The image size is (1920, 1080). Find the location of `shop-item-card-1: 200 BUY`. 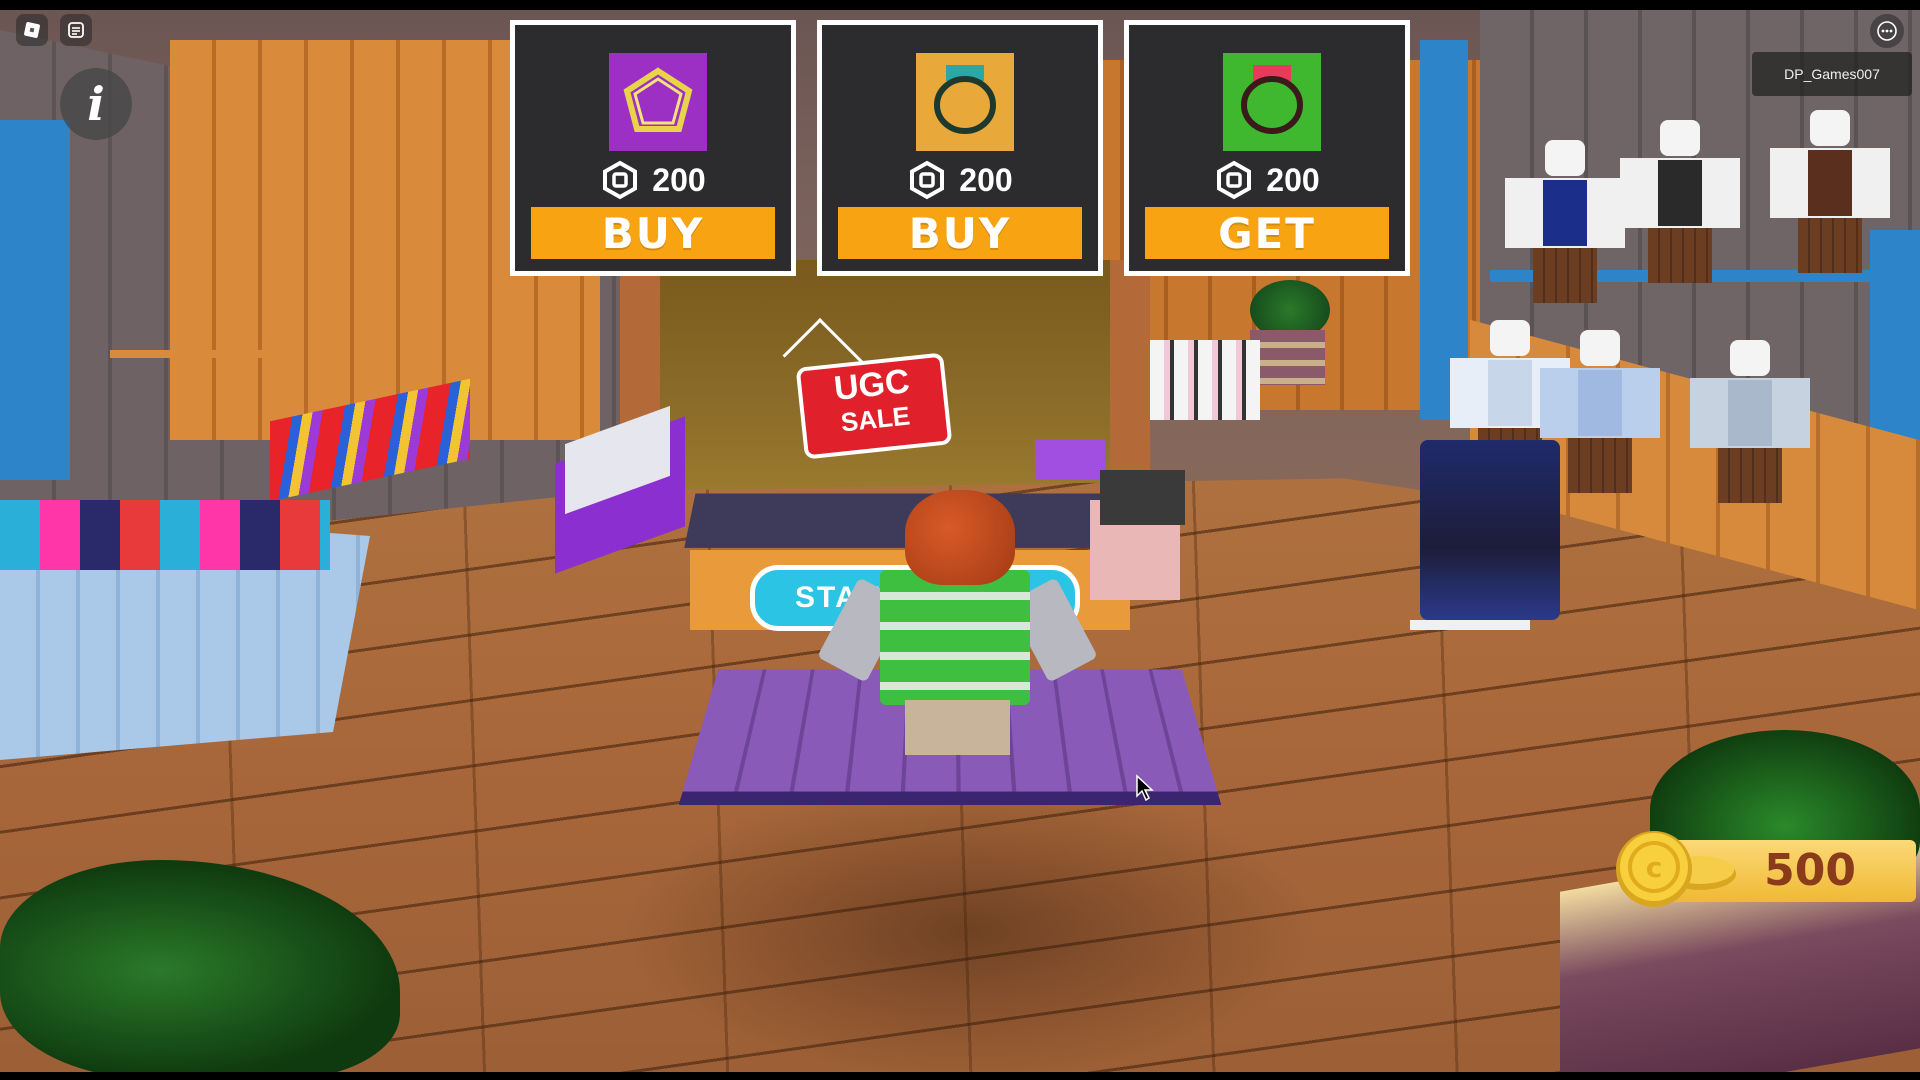

shop-item-card-1: 200 BUY is located at coordinates (653, 148).